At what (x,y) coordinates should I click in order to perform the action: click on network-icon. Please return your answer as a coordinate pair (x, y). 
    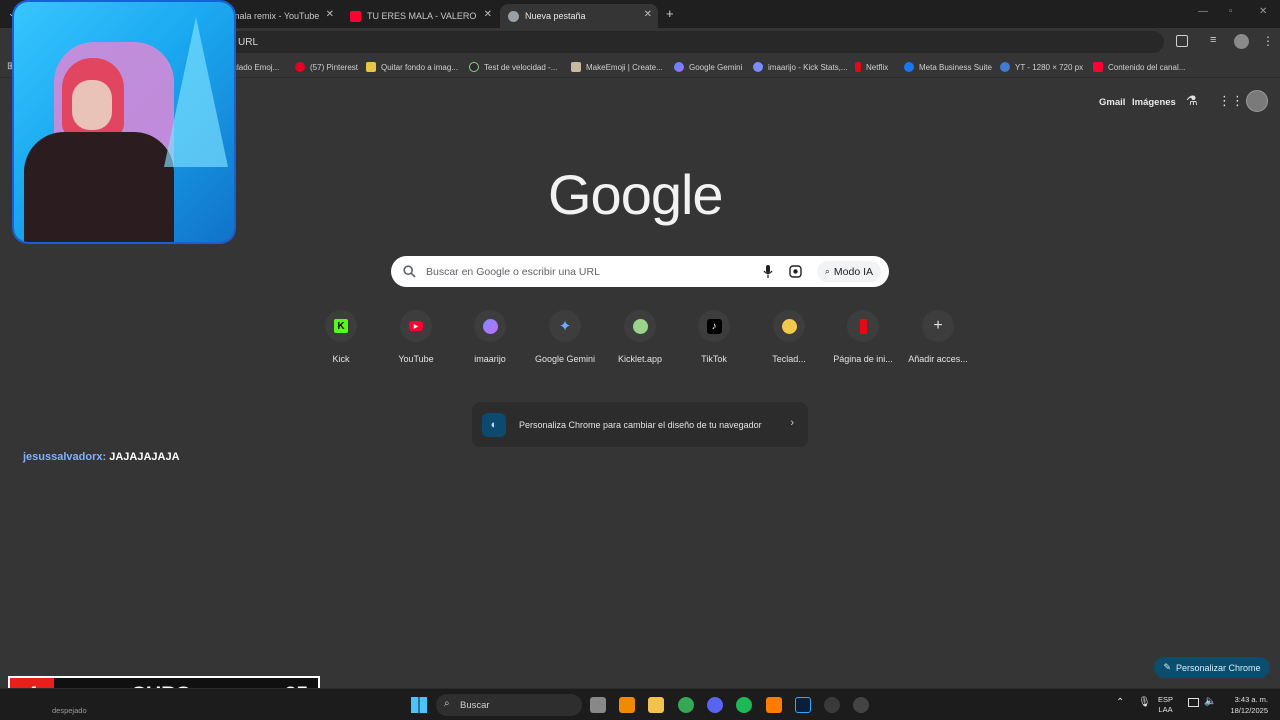
    Looking at the image, I should click on (1193, 702).